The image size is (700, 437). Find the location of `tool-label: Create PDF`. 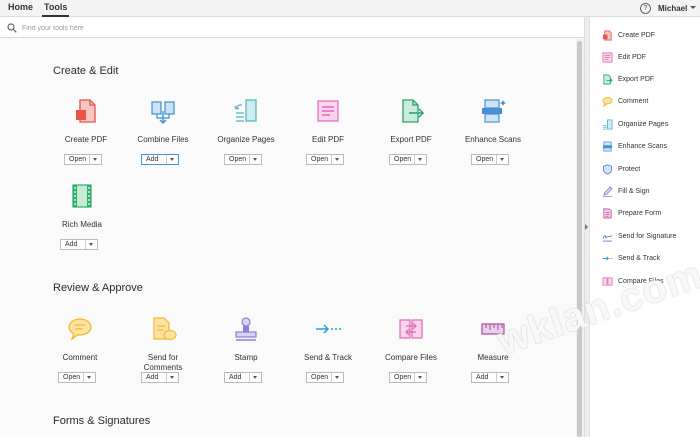

tool-label: Create PDF is located at coordinates (86, 139).